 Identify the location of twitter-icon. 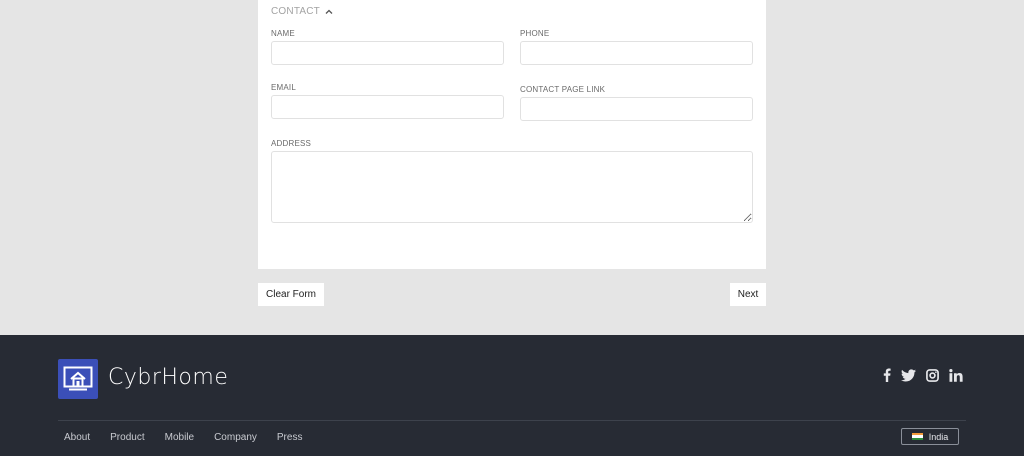
(908, 375).